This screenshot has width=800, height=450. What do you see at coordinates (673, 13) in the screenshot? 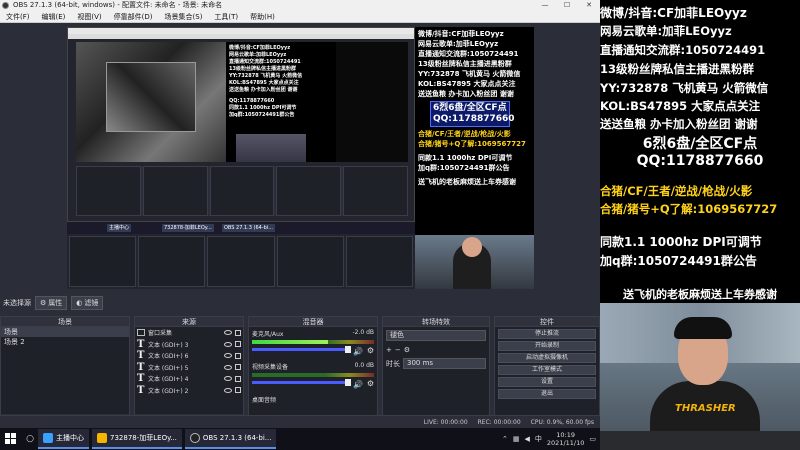
I see `overlay-line: 微博/抖音:CF加菲LEOyyz` at bounding box center [673, 13].